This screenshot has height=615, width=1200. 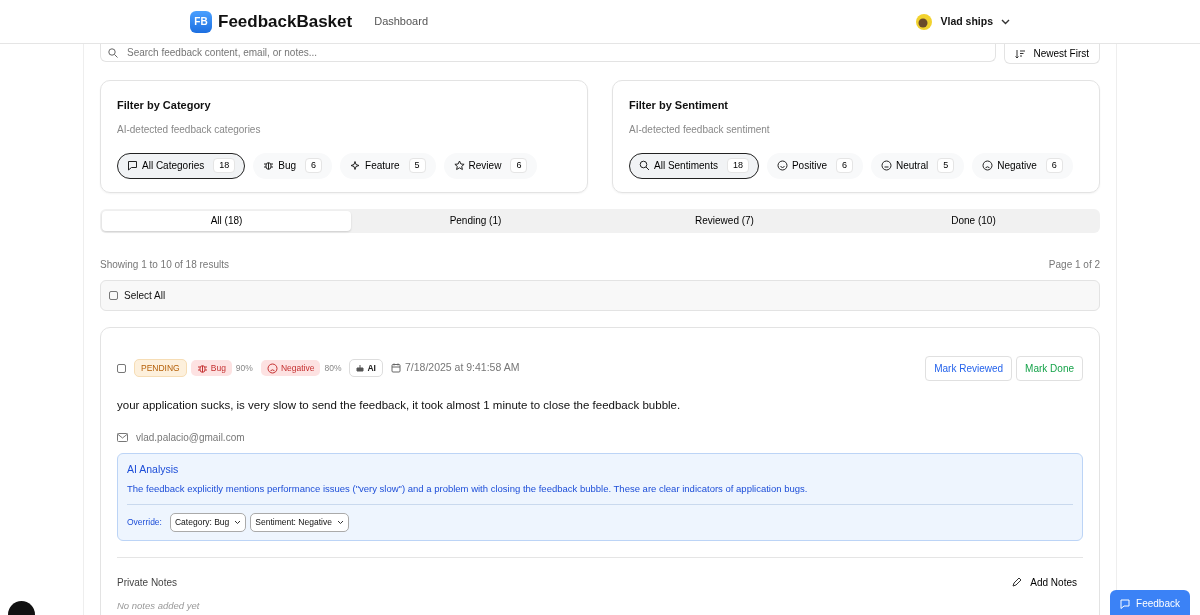 What do you see at coordinates (924, 21) in the screenshot?
I see `avatar` at bounding box center [924, 21].